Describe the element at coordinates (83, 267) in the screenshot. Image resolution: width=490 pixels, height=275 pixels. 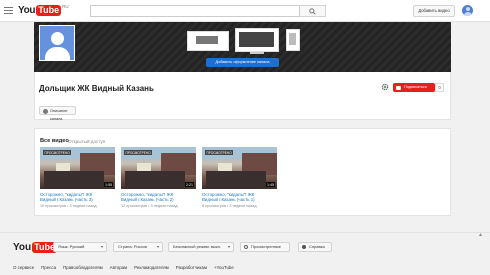
I see `footer-link: Правообладателям` at that location.